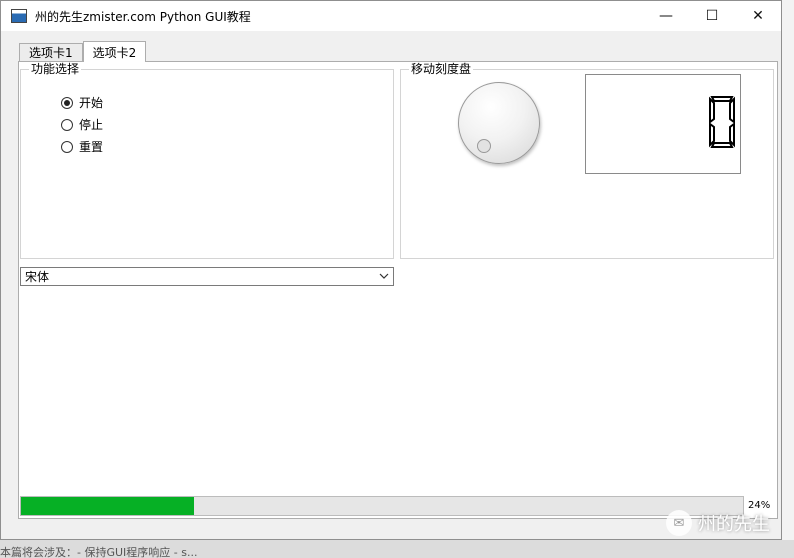  I want to click on dial-knob, so click(499, 123).